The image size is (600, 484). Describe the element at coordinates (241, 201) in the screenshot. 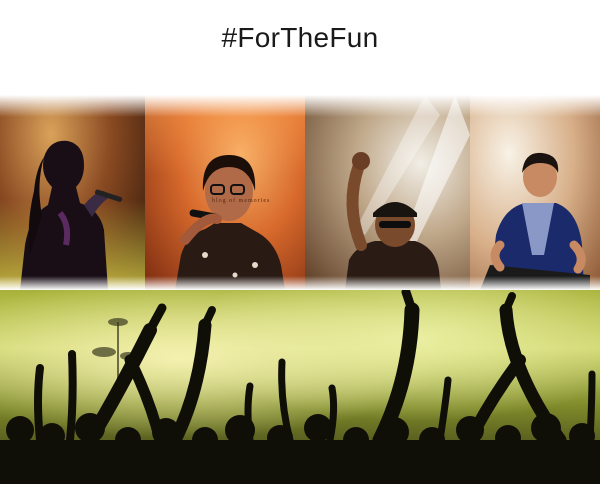

I see `watermark-text: blog of memories` at that location.